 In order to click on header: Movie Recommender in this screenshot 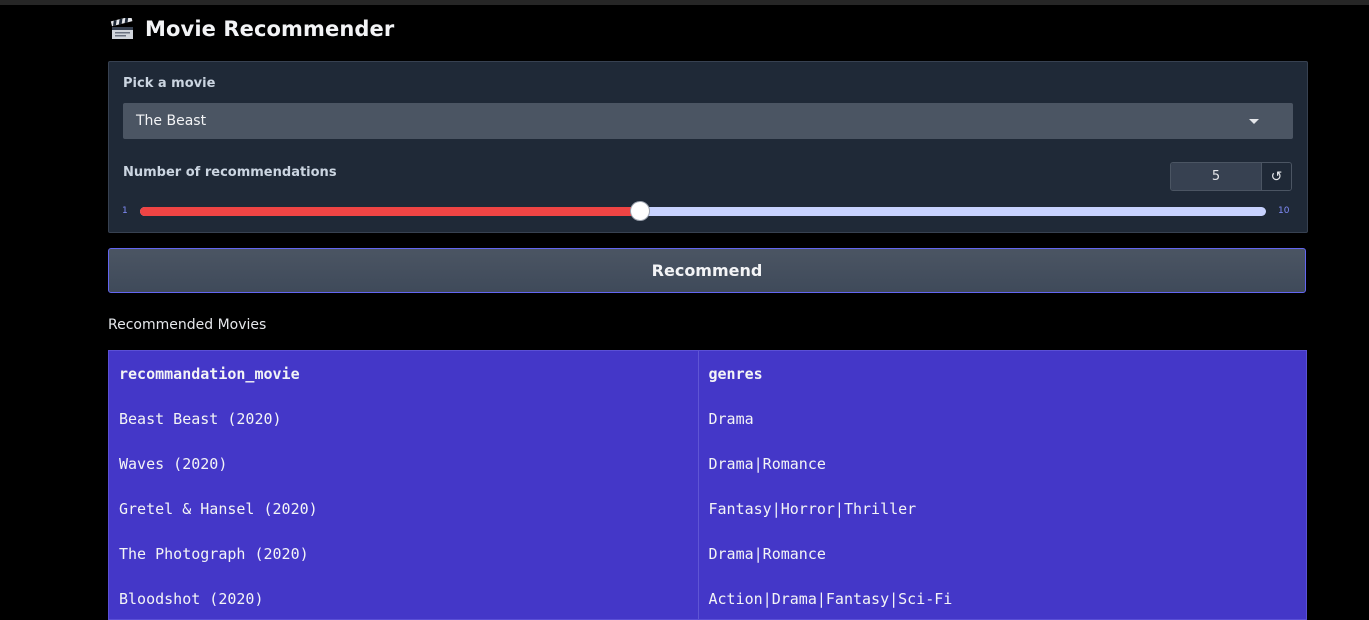, I will do `click(252, 29)`.